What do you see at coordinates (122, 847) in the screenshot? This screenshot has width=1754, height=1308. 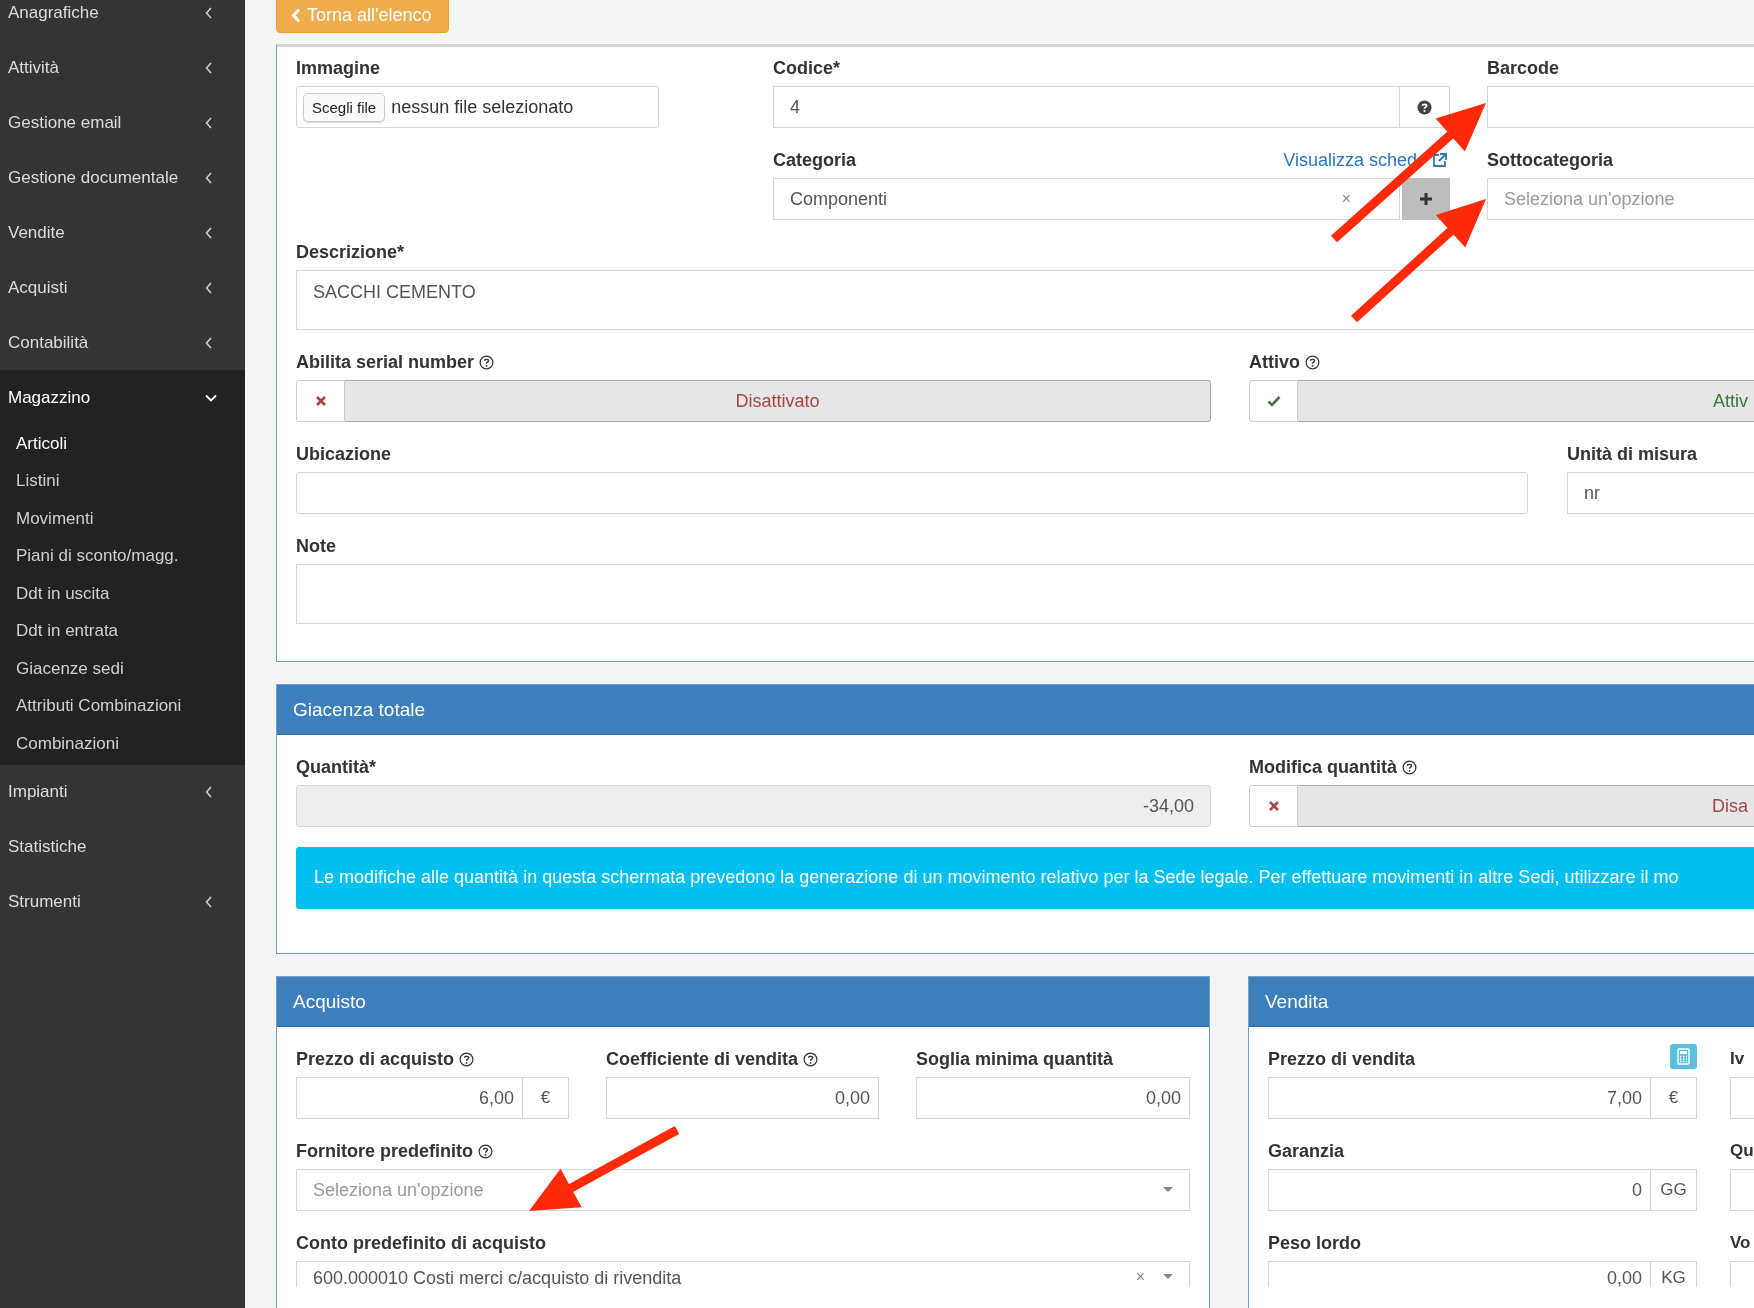 I see `menu-item: Statistiche` at bounding box center [122, 847].